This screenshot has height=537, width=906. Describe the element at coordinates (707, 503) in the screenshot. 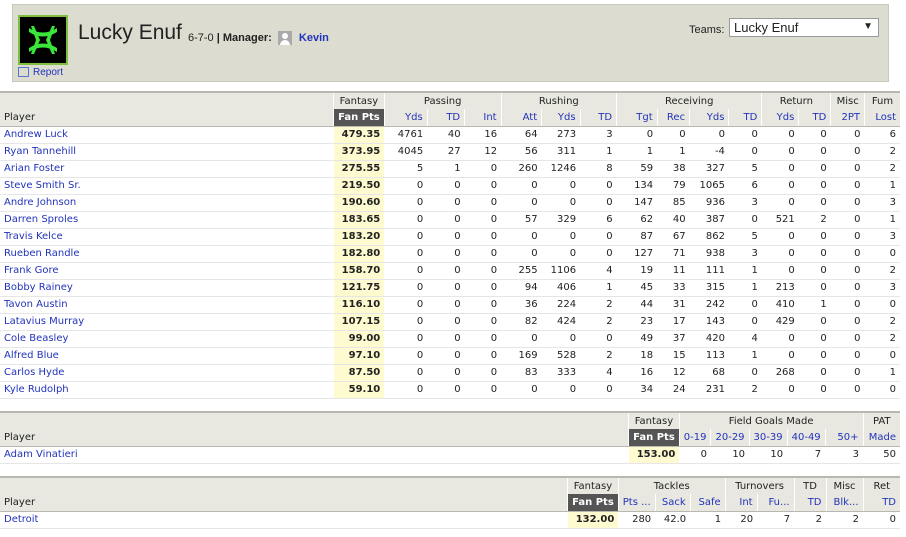

I see `column-header: Safe` at that location.